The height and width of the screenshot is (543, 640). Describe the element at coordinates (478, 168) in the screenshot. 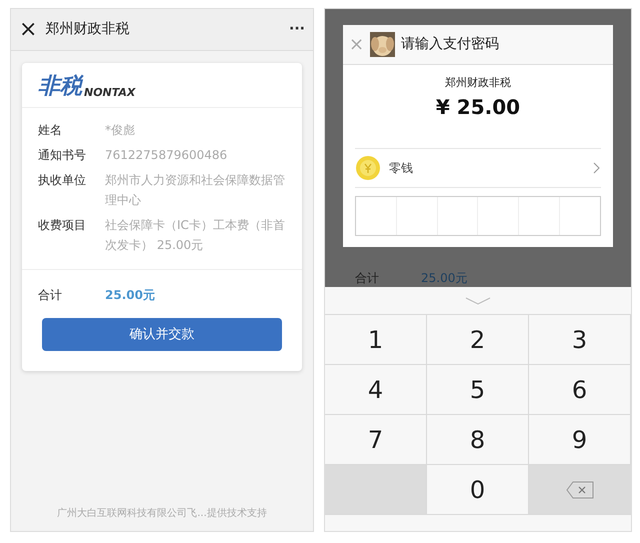

I see `payment-method-row: 零钱` at that location.